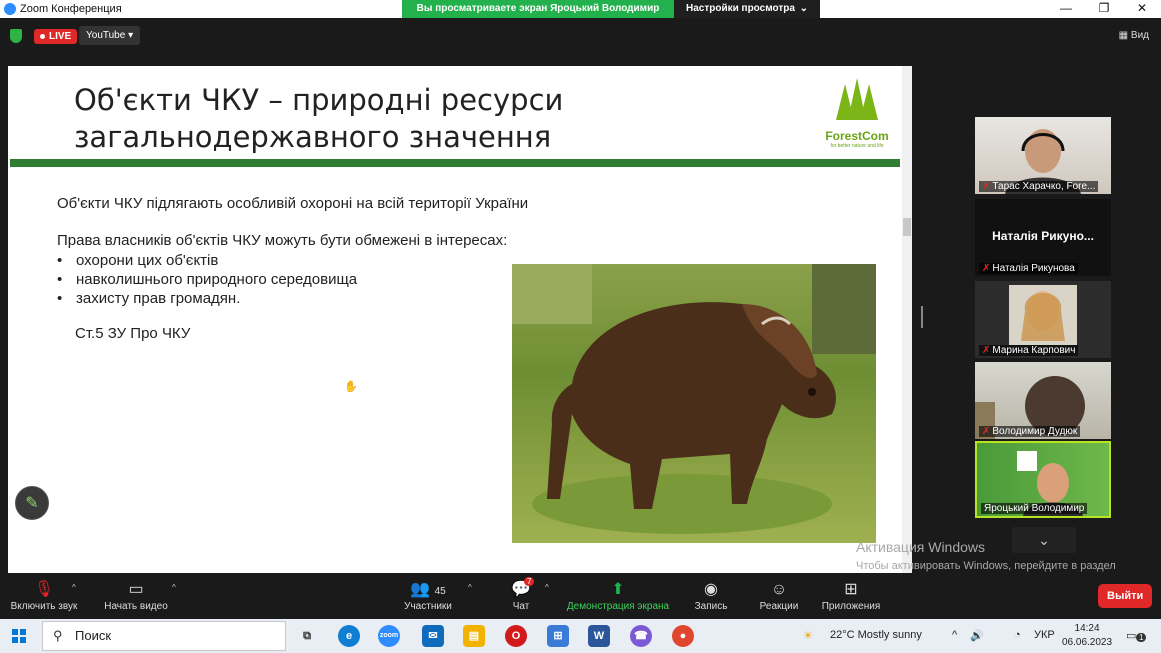 The height and width of the screenshot is (653, 1161). Describe the element at coordinates (136, 606) in the screenshot. I see `start-video-label: Начать видео` at that location.